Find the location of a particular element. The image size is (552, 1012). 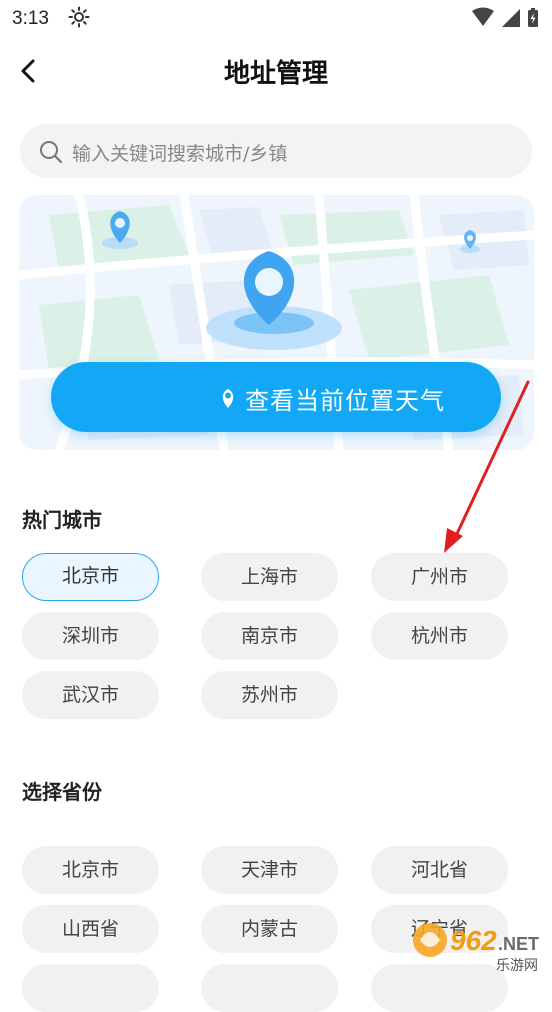

watermark-sub: 乐游网 is located at coordinates (517, 966).